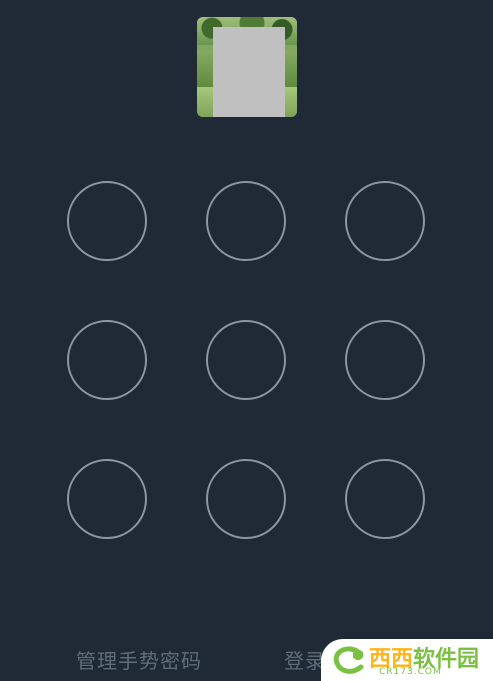 The height and width of the screenshot is (681, 493). What do you see at coordinates (407, 660) in the screenshot?
I see `watermark-badge: 西西软件园 CR173.COM` at bounding box center [407, 660].